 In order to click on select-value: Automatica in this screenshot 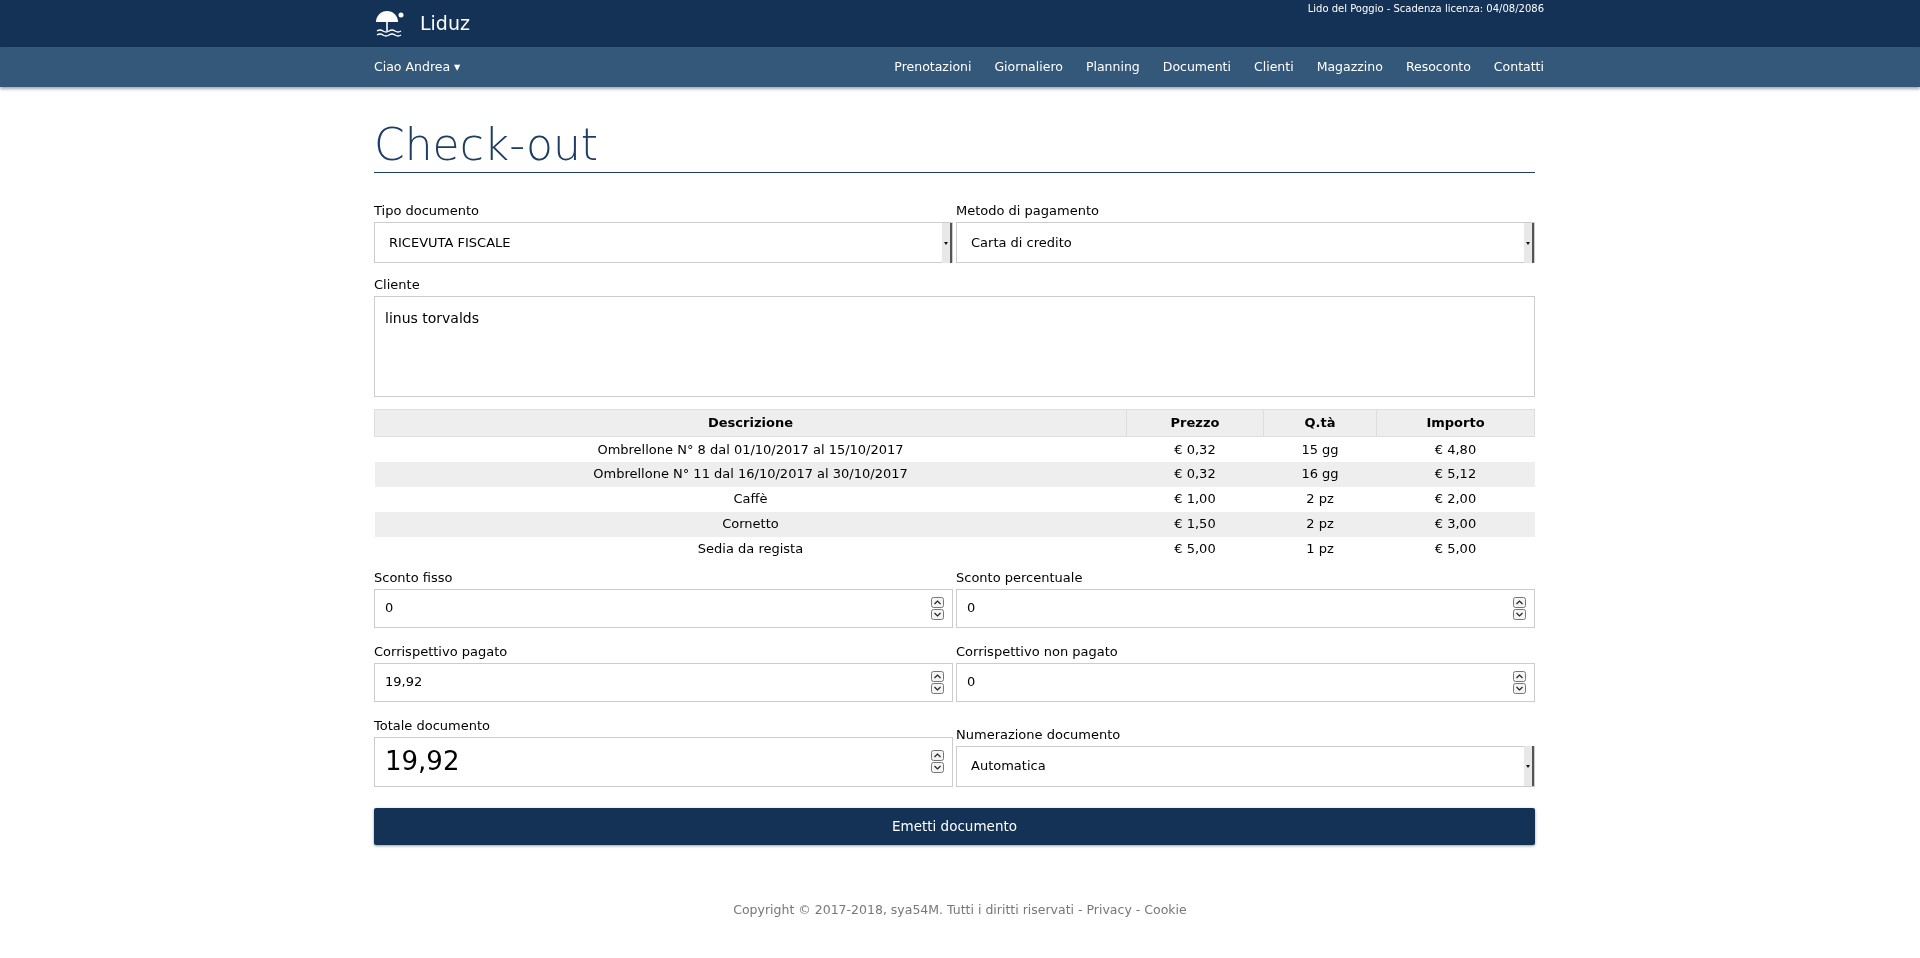, I will do `click(1008, 766)`.